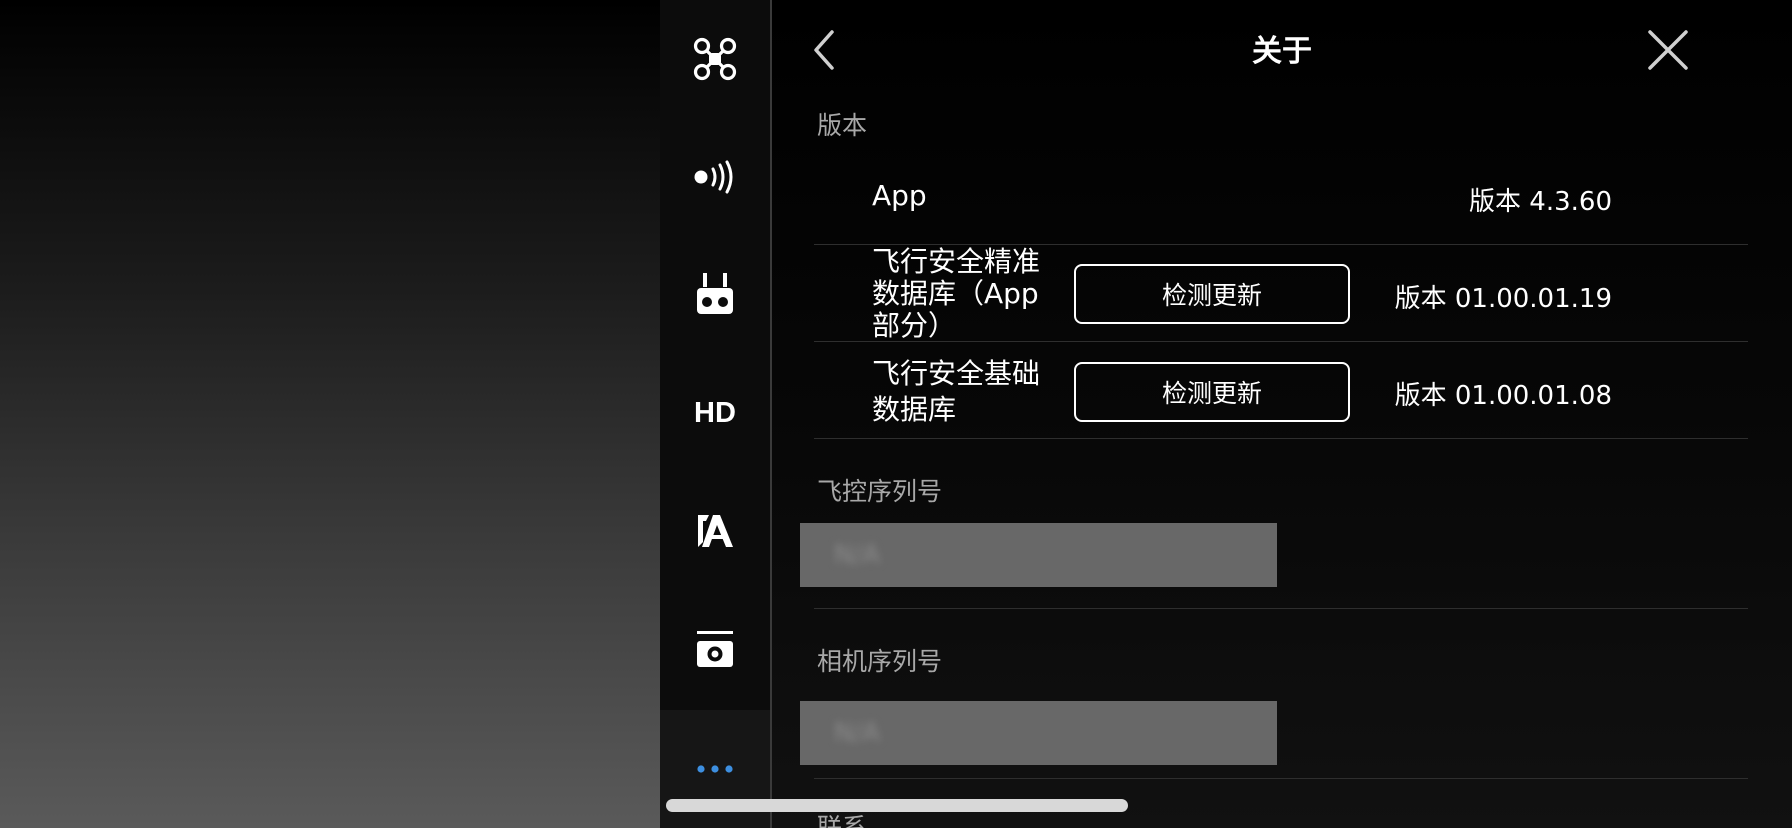 The width and height of the screenshot is (1792, 828). I want to click on basic-db-name-line2: 数据库, so click(914, 409).